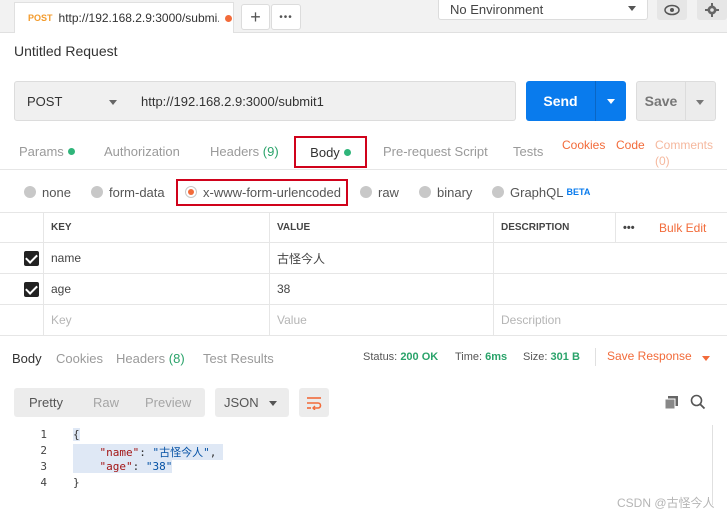 This screenshot has width=727, height=516. I want to click on beta-badge: BETA, so click(578, 192).